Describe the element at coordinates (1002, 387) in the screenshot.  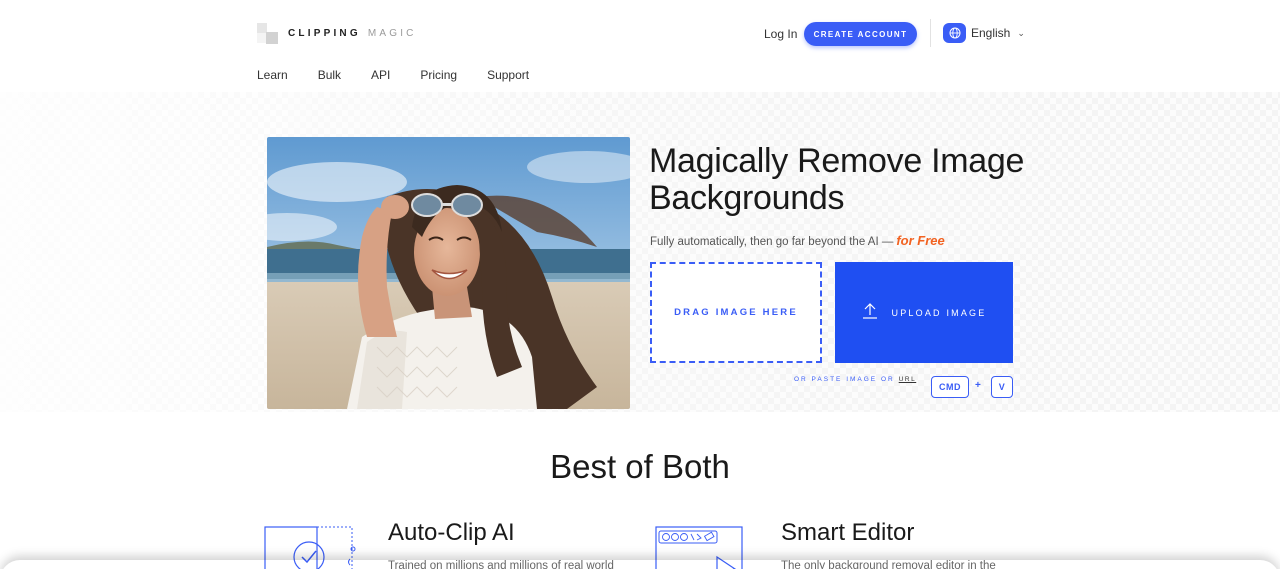
I see `v-key: V` at that location.